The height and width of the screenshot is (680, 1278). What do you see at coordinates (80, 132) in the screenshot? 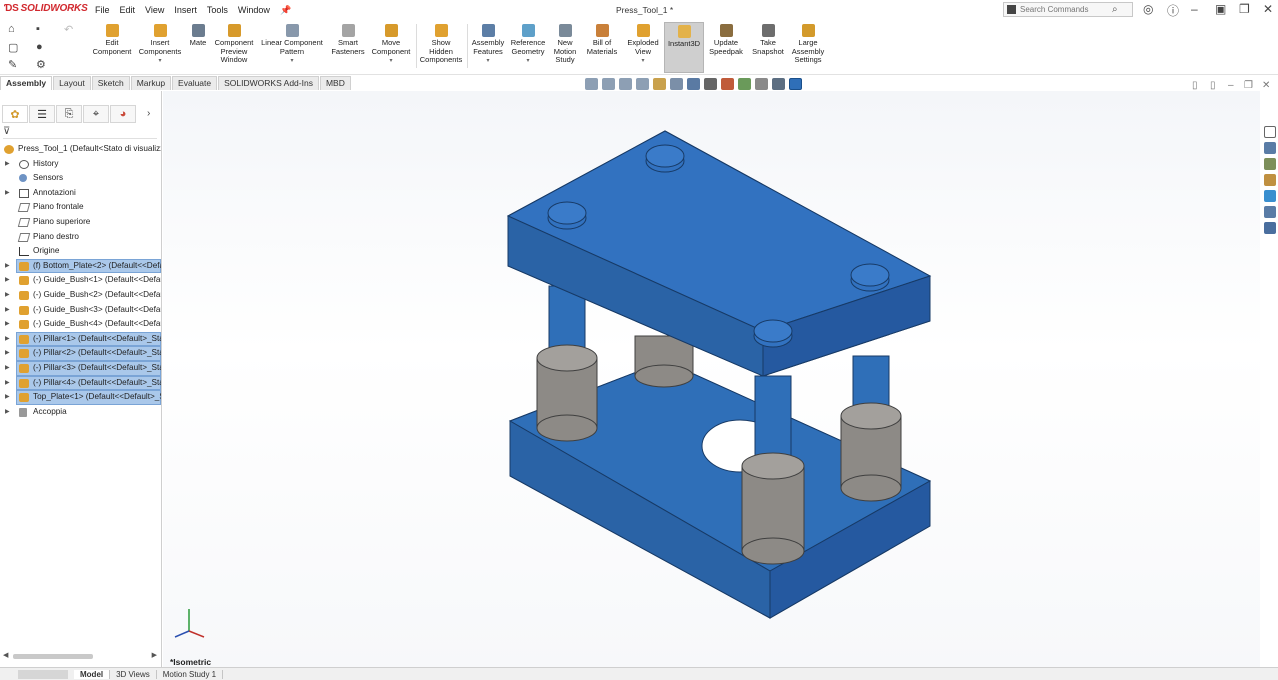
I see `tree-filter: ⊽` at bounding box center [80, 132].